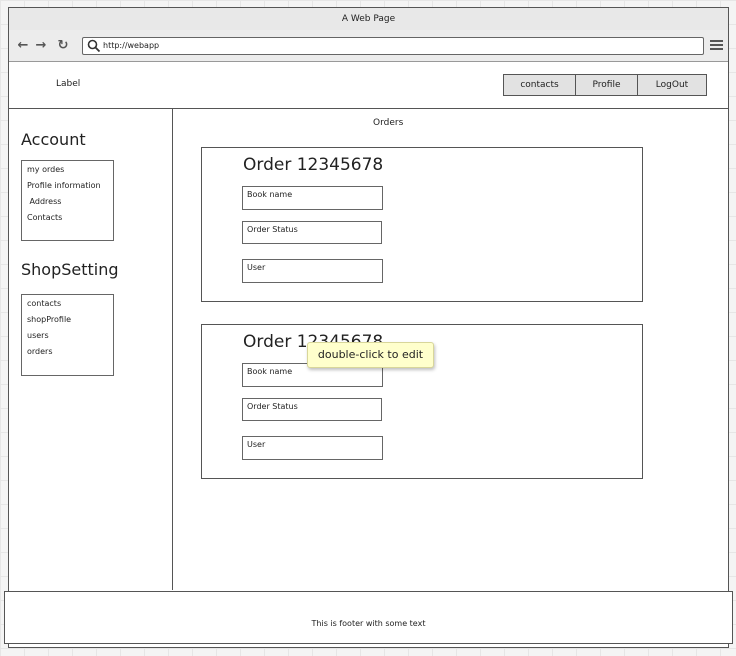 Image resolution: width=736 pixels, height=656 pixels. What do you see at coordinates (68, 84) in the screenshot?
I see `header-label: Label` at bounding box center [68, 84].